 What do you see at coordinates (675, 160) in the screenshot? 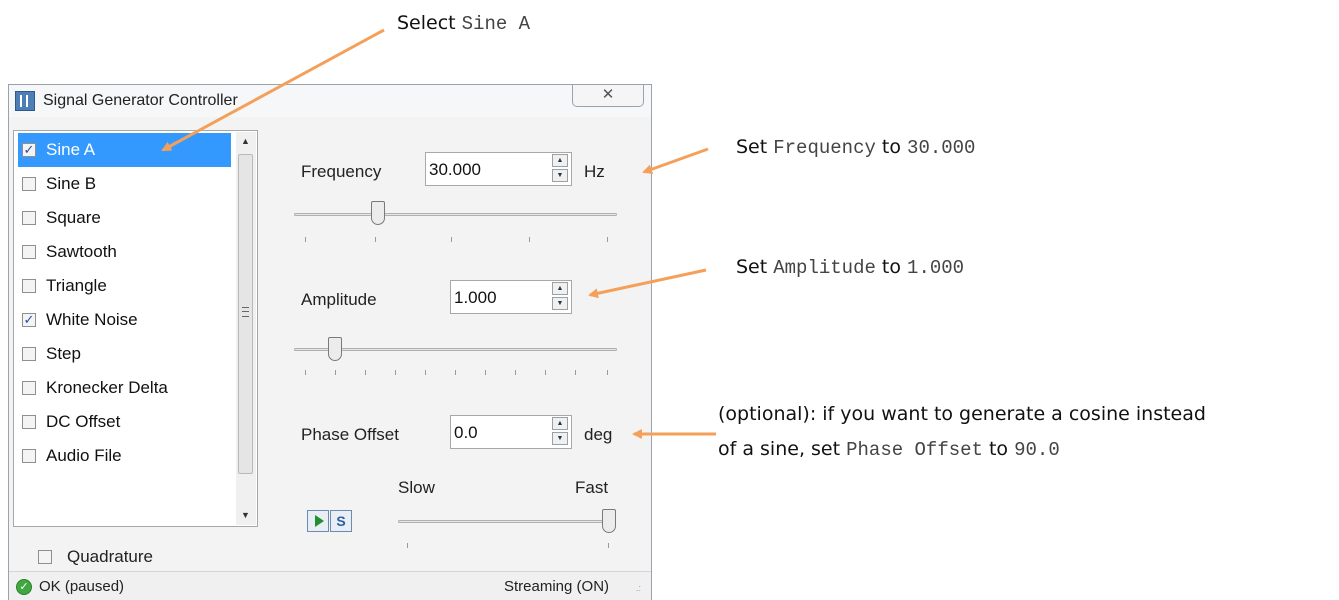
I see `arrow-frequency` at bounding box center [675, 160].